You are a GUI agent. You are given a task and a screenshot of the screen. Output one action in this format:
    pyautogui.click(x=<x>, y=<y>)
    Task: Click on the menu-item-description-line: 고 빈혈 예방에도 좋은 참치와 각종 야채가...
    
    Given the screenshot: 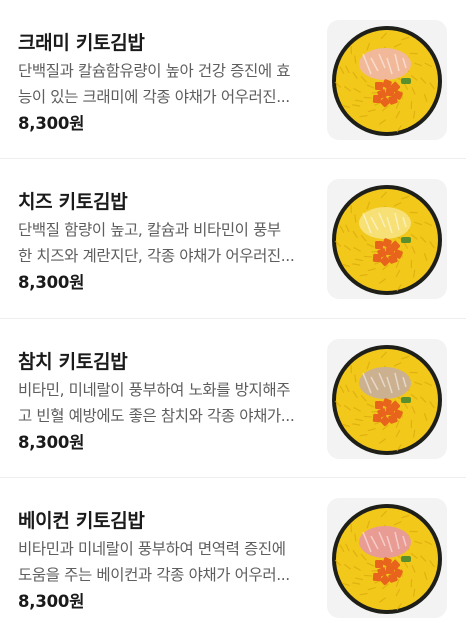 What is the action you would take?
    pyautogui.click(x=156, y=416)
    